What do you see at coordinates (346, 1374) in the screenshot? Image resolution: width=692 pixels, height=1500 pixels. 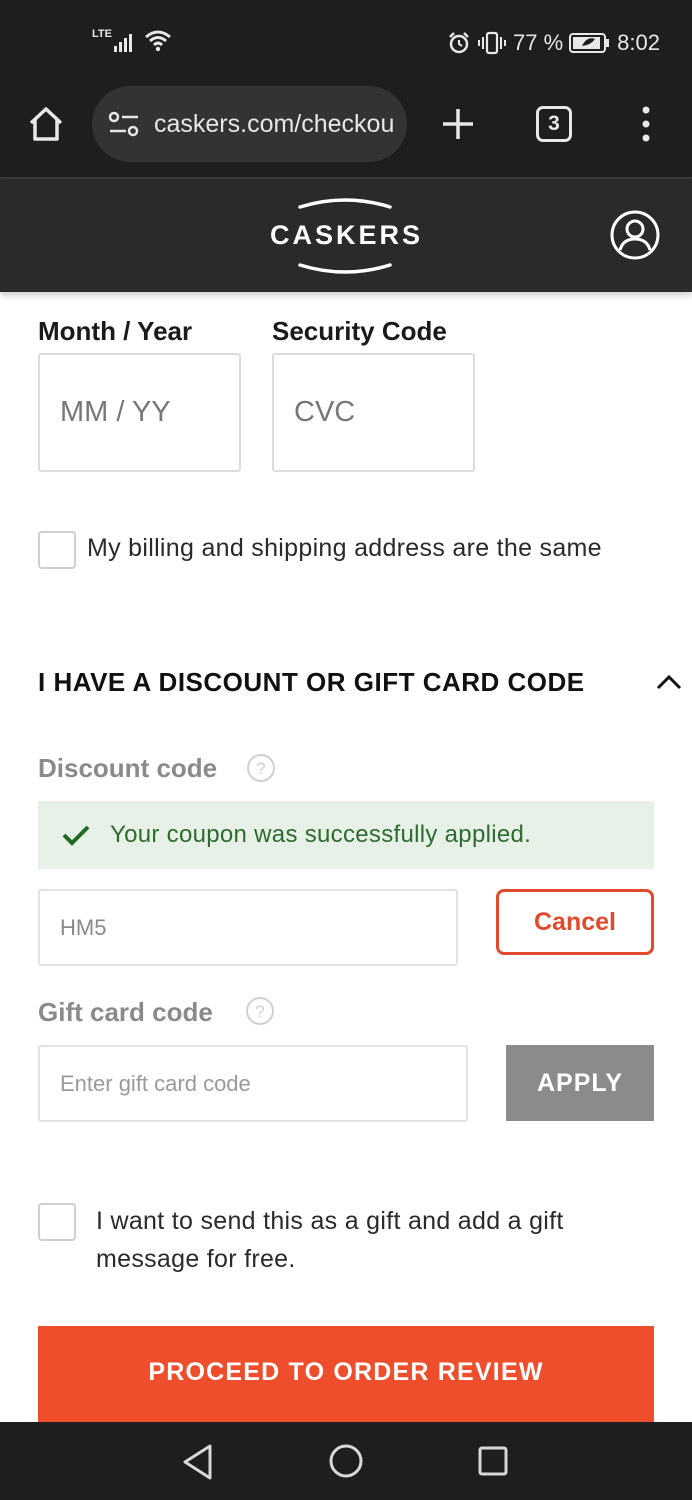 I see `proceed-to-order-review-button: PROCEED TO ORDER REVIEW` at bounding box center [346, 1374].